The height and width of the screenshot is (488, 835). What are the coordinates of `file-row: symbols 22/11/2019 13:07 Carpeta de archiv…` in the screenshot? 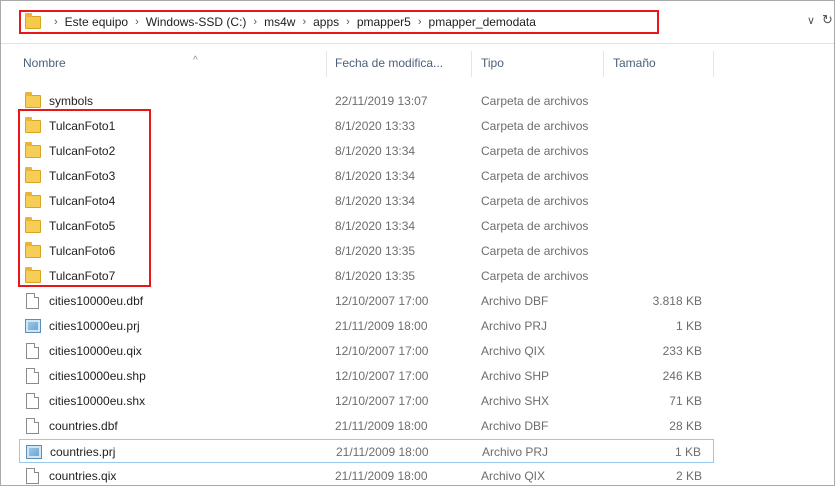 It's located at (366, 101).